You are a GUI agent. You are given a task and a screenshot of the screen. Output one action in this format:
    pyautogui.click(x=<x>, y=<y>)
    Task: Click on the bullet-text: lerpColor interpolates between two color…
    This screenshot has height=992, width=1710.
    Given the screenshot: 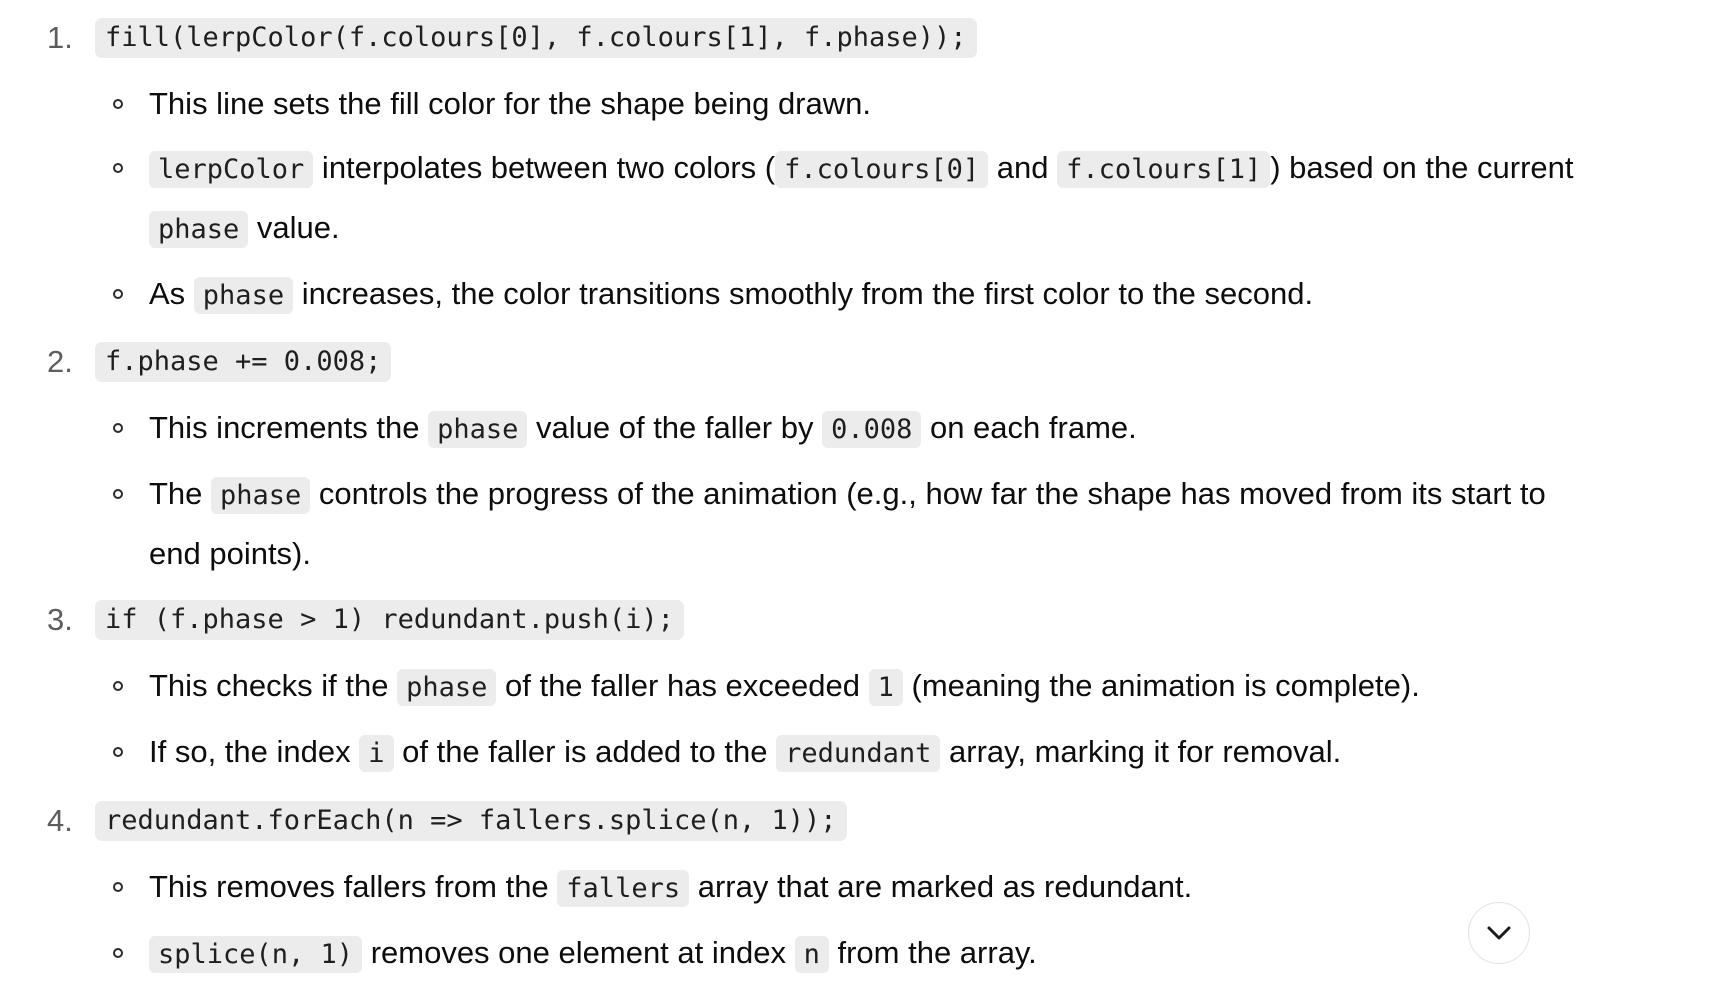 What is the action you would take?
    pyautogui.click(x=861, y=199)
    